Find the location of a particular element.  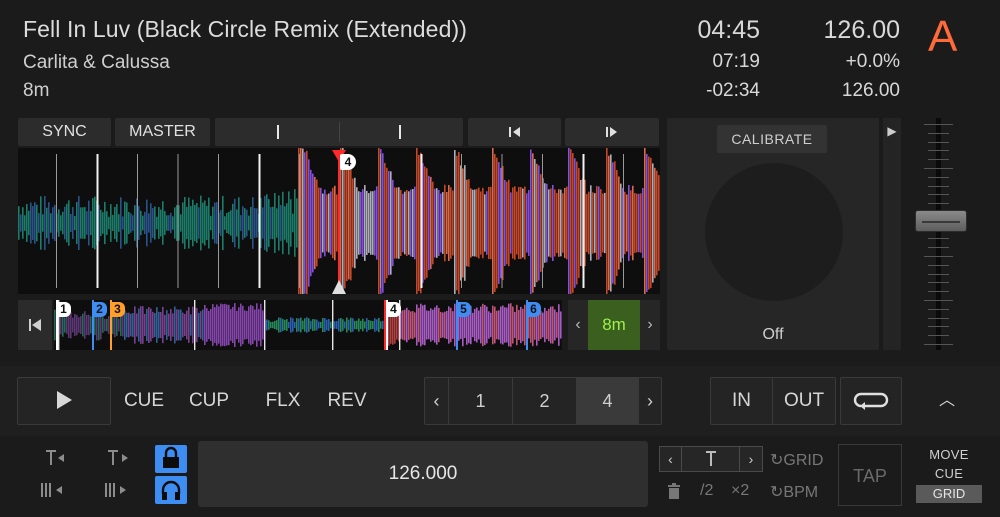

loop-size-value: 8m is located at coordinates (614, 325).